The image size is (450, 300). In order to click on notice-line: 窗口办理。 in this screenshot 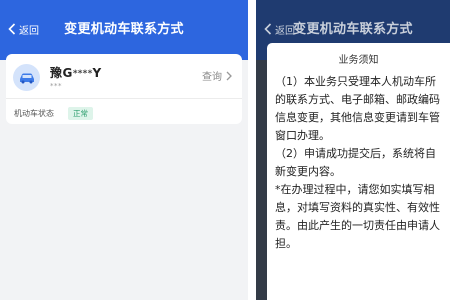, I will do `click(302, 135)`.